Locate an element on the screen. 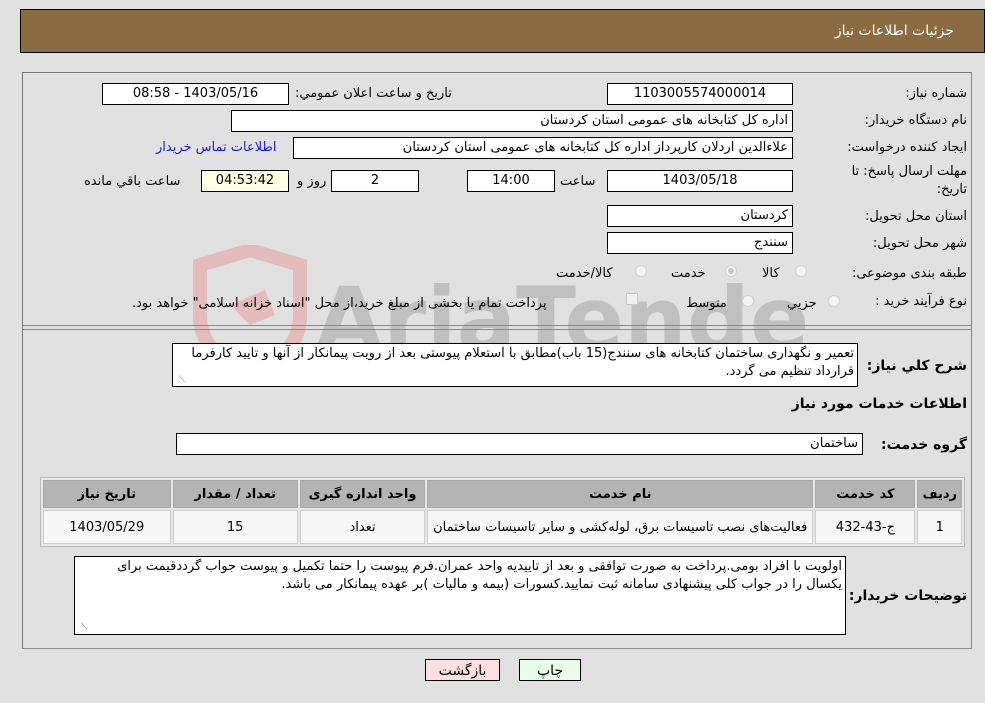 The image size is (985, 703). services-section-title: اطلاعات خدمات مورد نياز is located at coordinates (879, 404).